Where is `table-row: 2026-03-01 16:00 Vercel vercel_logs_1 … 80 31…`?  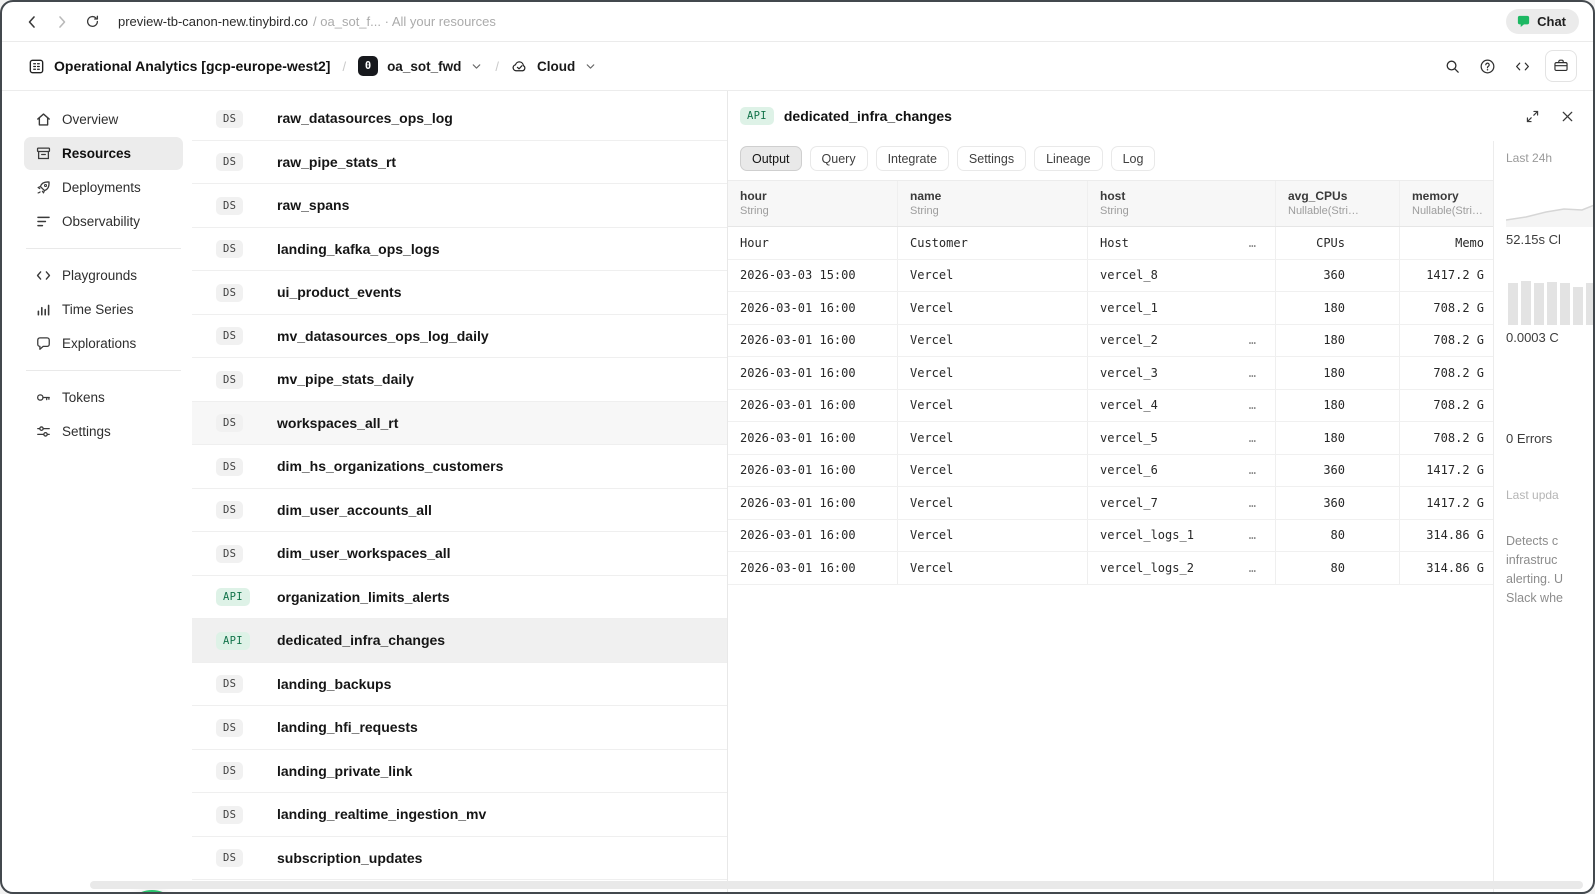
table-row: 2026-03-01 16:00 Vercel vercel_logs_1 … 80 31… is located at coordinates (1110, 535).